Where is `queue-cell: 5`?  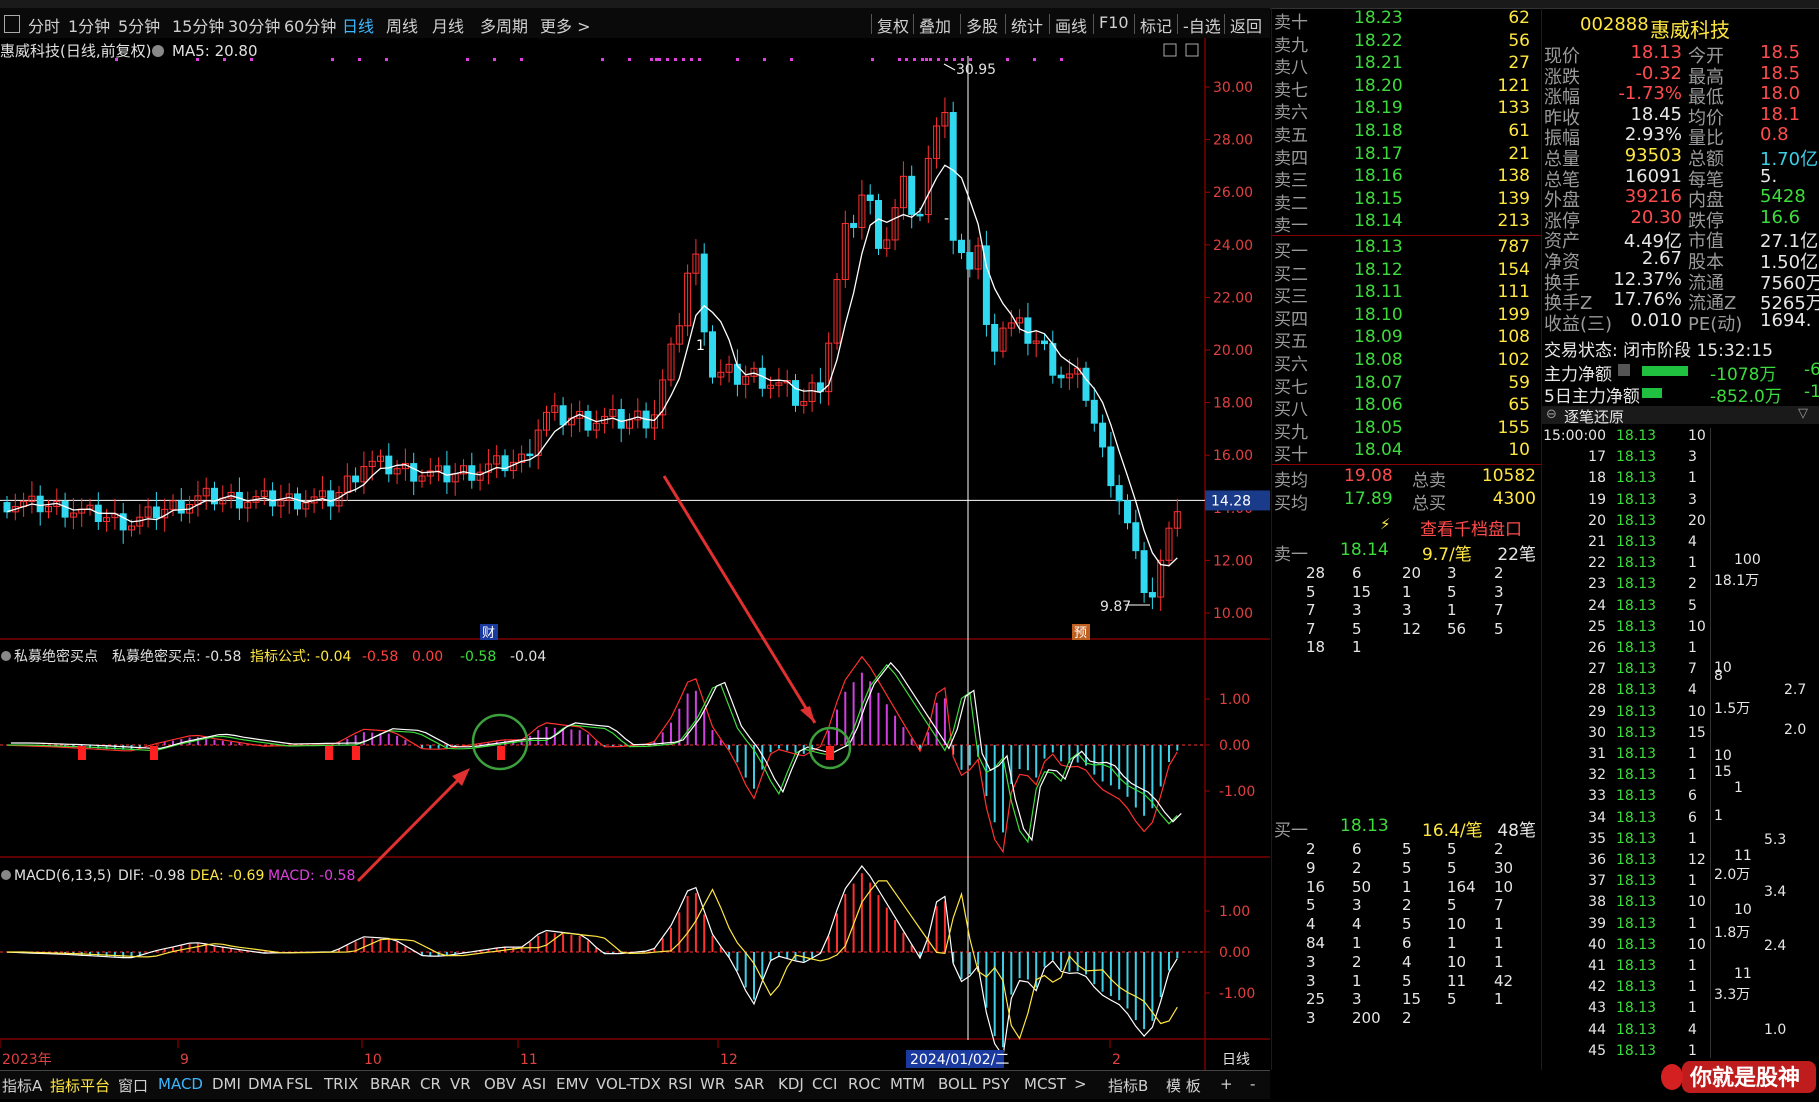
queue-cell: 5 is located at coordinates (1407, 980).